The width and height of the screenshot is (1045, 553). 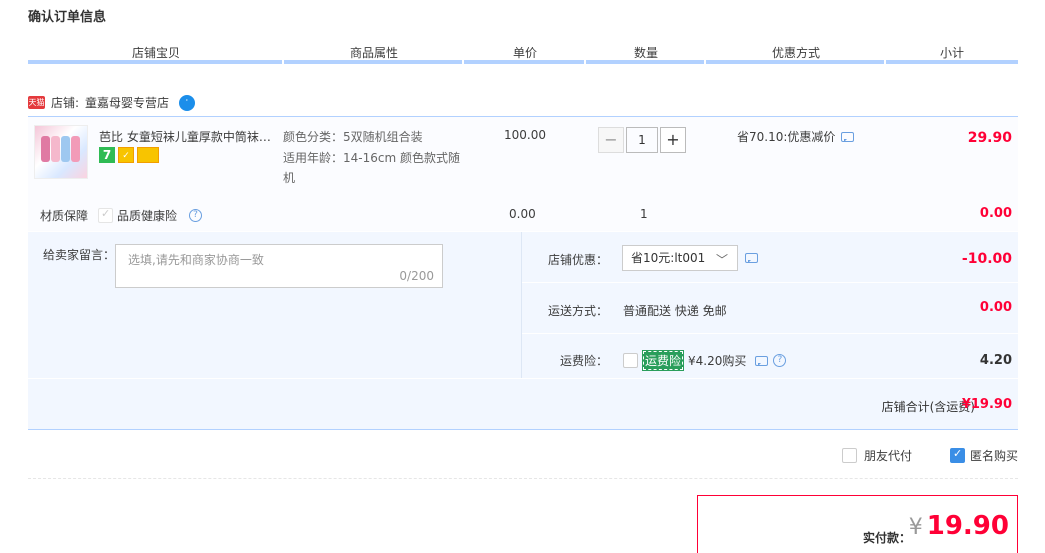 I want to click on insurance-label: 材质保障, so click(x=64, y=216).